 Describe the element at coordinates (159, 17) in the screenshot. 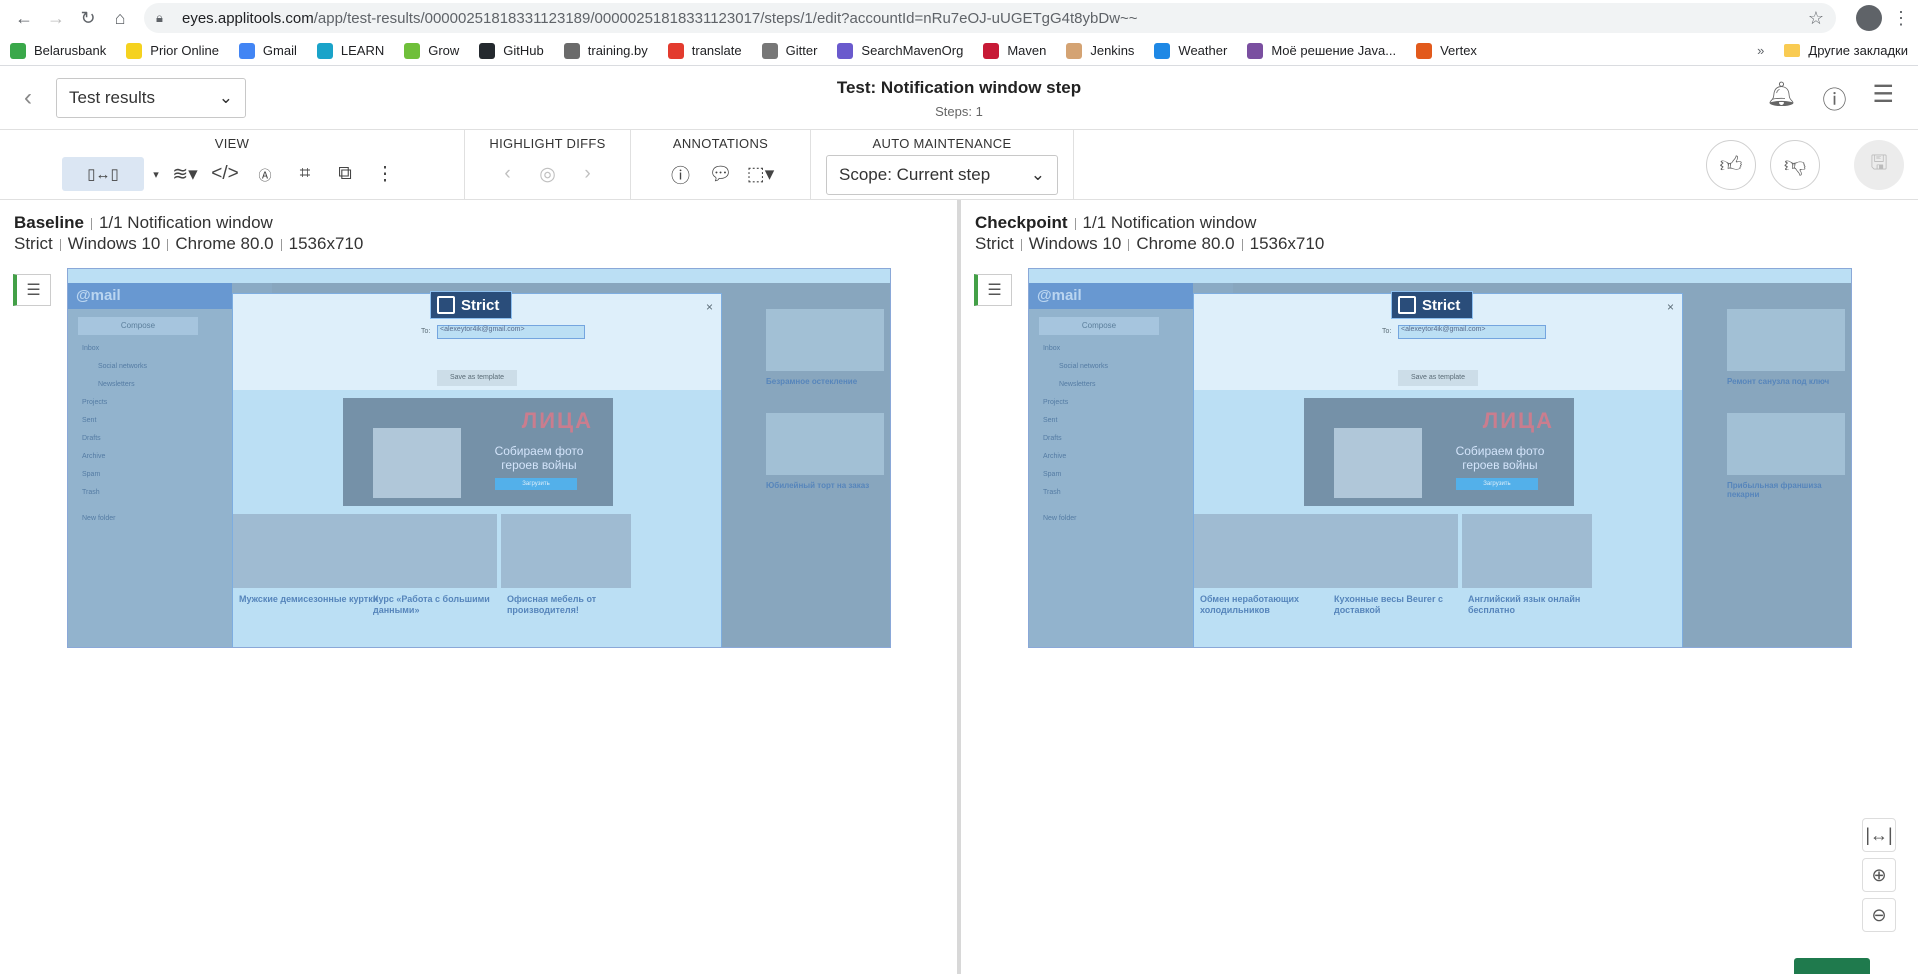

I see `lock-icon: 🔒︎` at that location.